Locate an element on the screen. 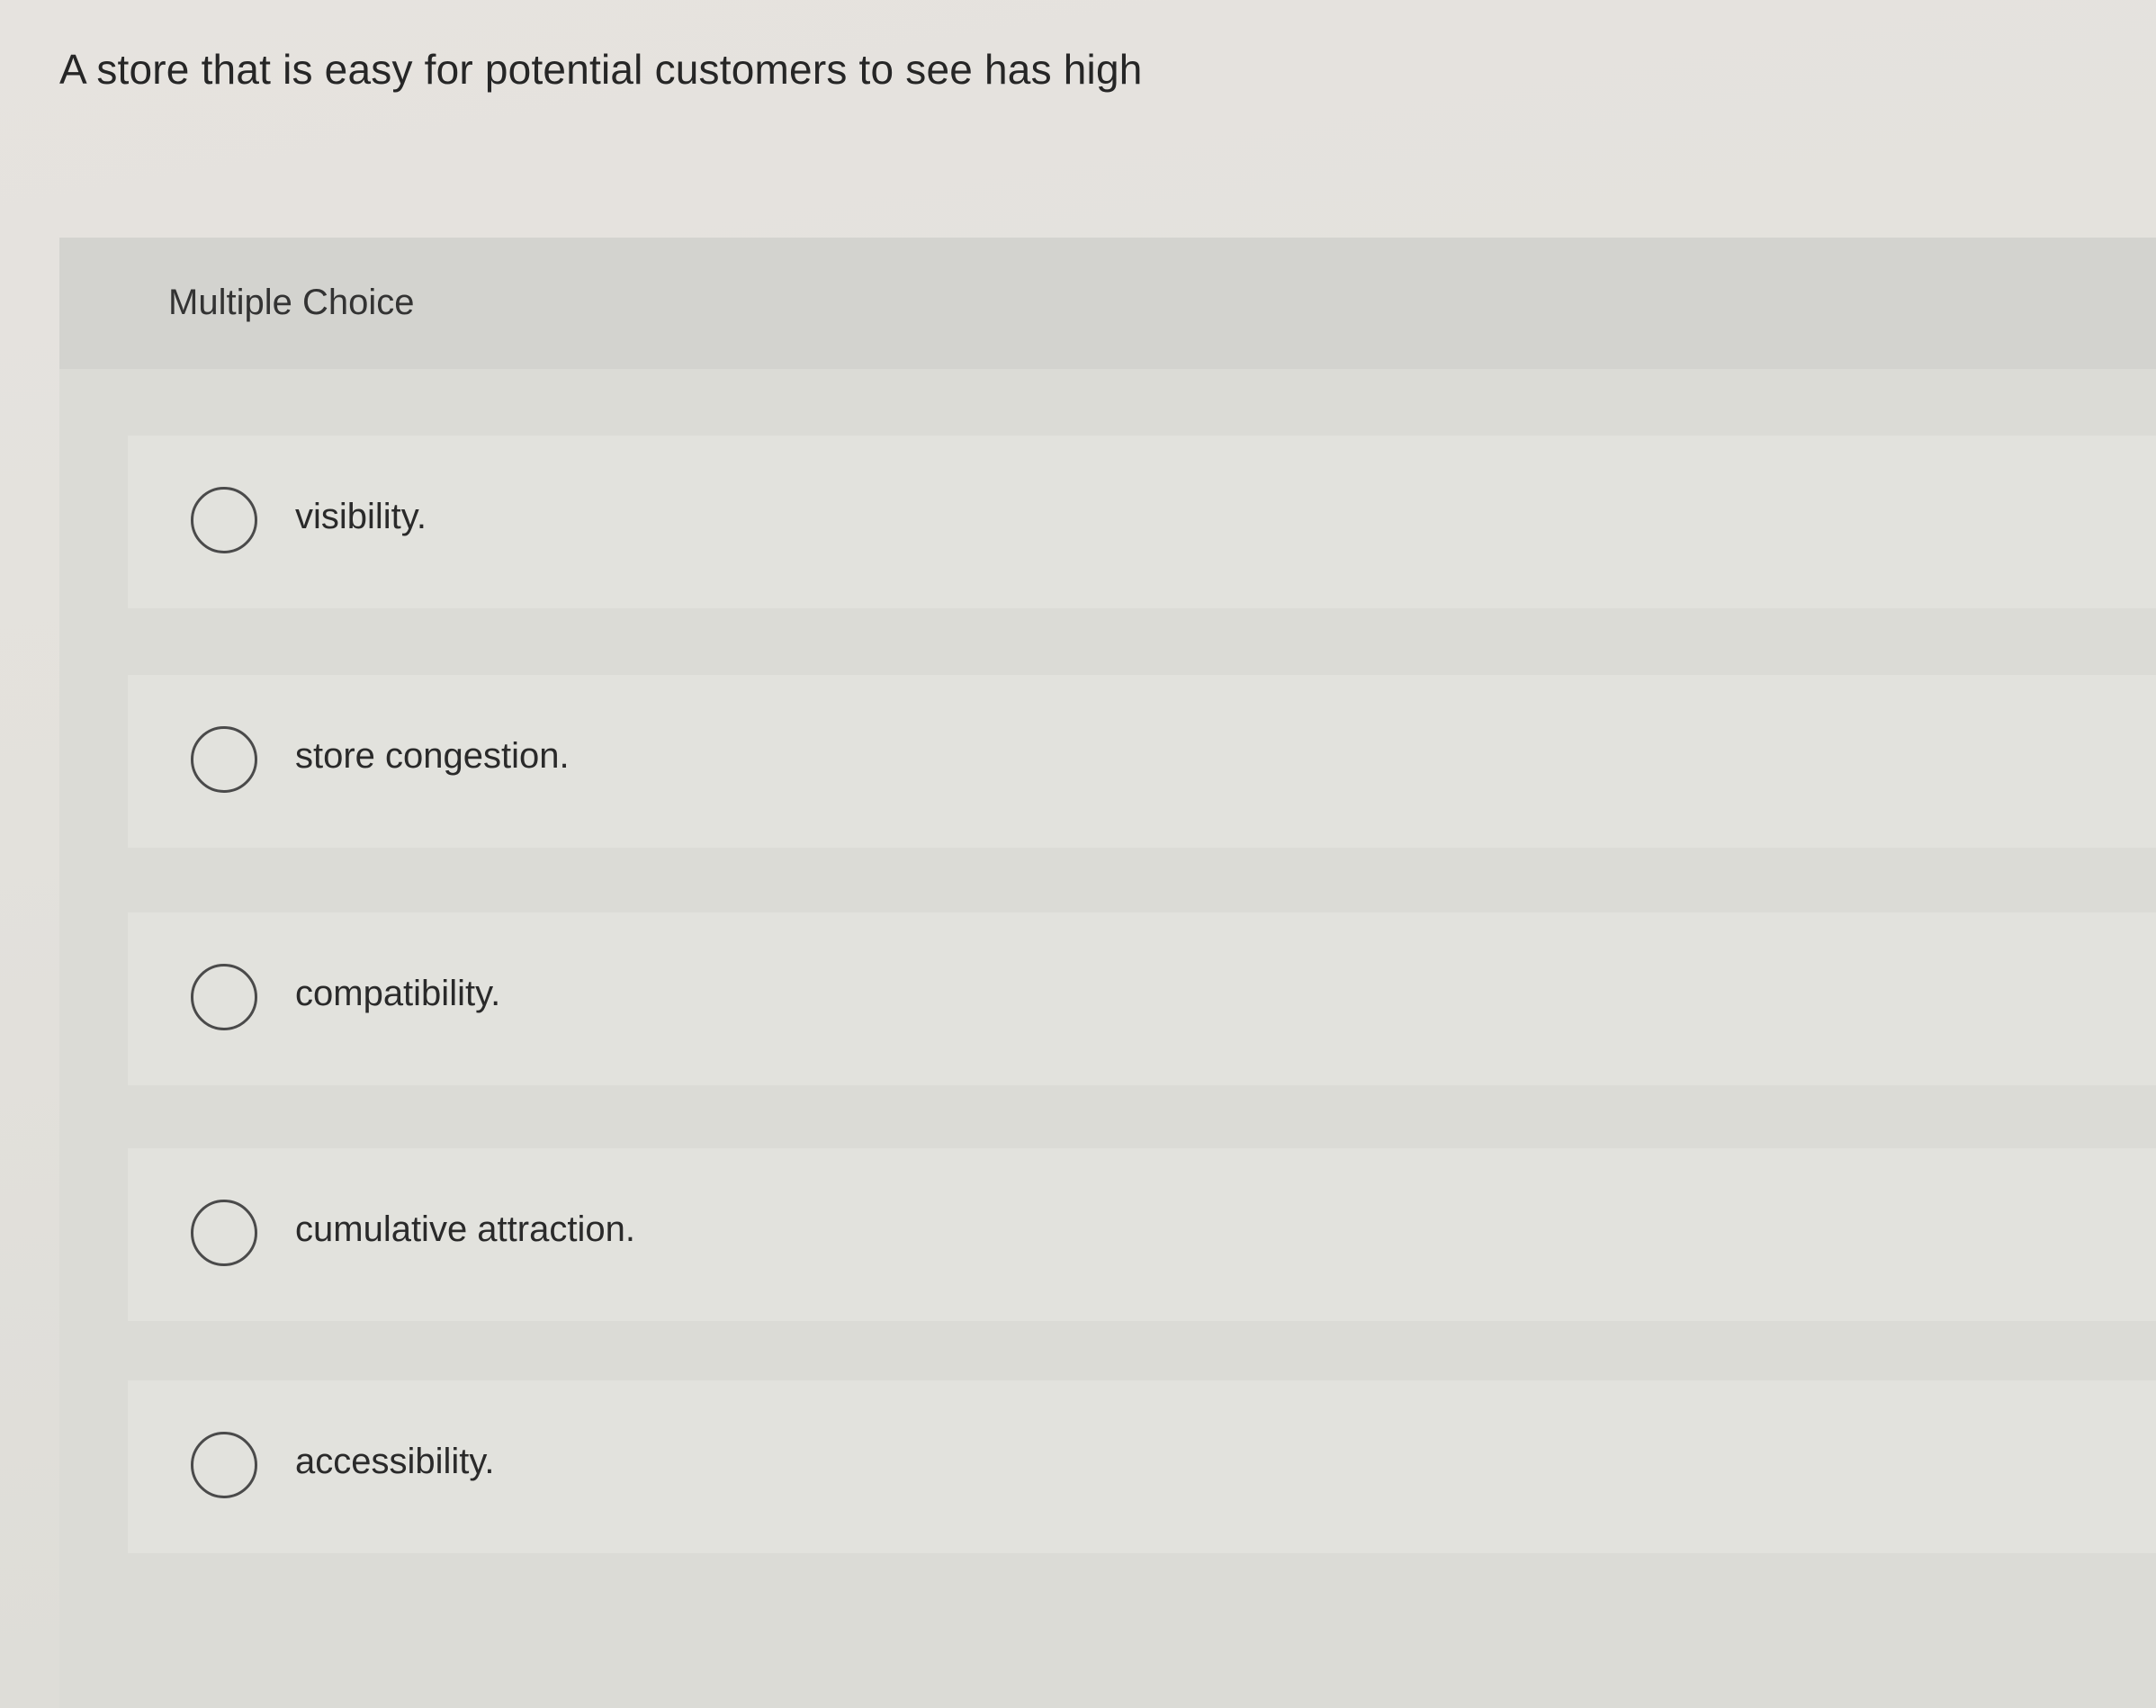  panel-label: Multiple Choice is located at coordinates (291, 302).